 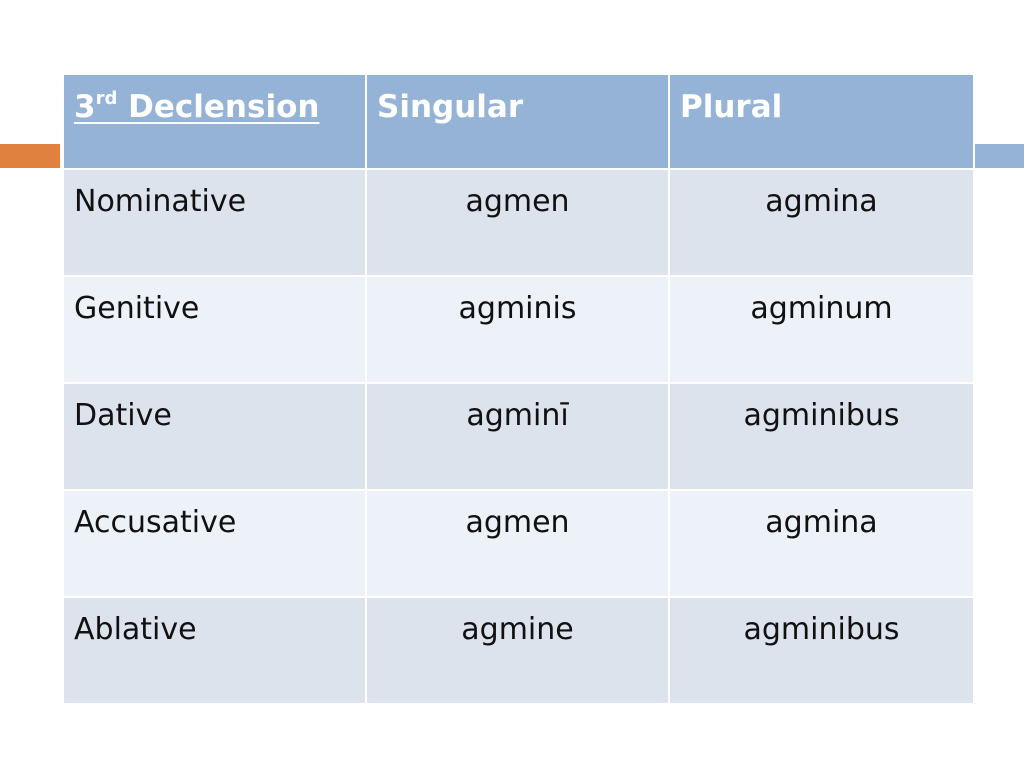 I want to click on case-name: Dative, so click(x=214, y=436).